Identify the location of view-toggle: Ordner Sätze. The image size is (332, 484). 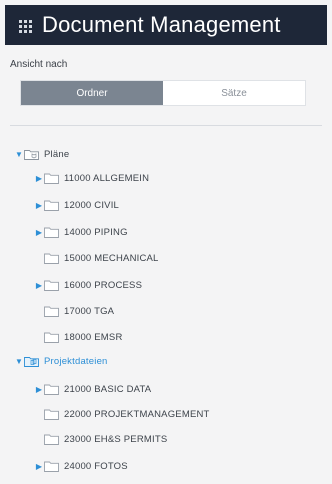
(163, 93).